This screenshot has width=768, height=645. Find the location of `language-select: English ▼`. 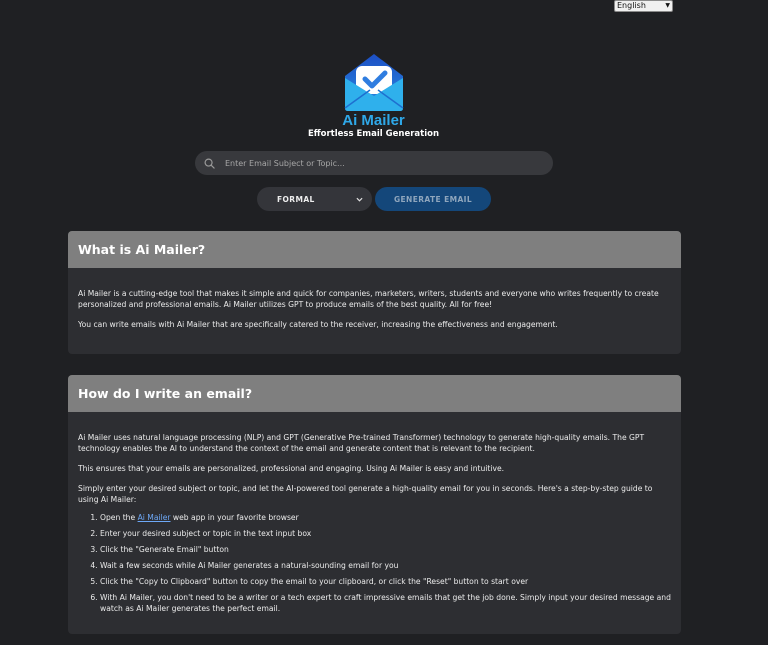

language-select: English ▼ is located at coordinates (643, 6).